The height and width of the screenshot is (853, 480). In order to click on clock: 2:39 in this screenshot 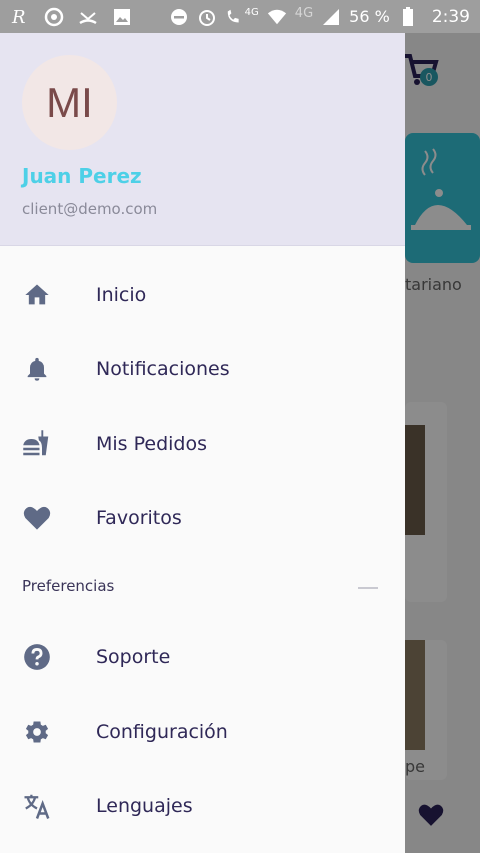, I will do `click(450, 16)`.